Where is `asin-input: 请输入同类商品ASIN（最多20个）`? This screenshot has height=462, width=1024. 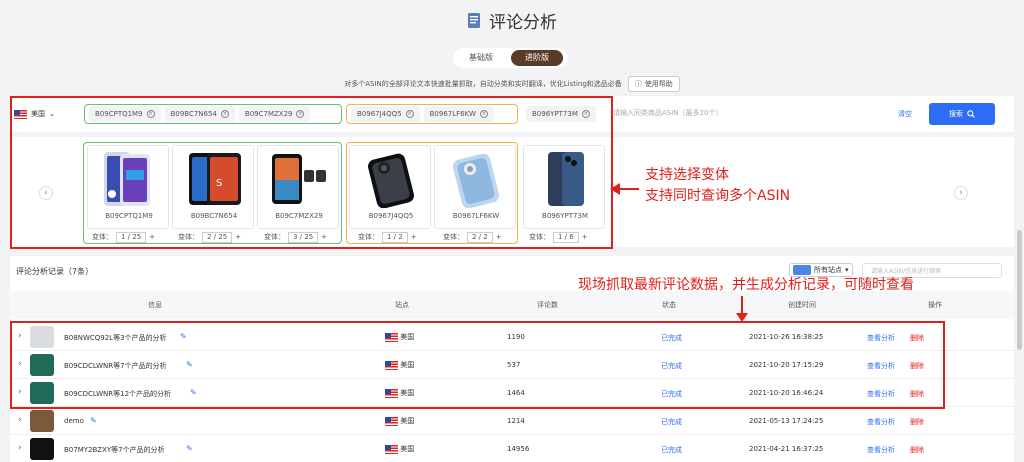
asin-input: 请输入同类商品ASIN（最多20个） is located at coordinates (667, 113).